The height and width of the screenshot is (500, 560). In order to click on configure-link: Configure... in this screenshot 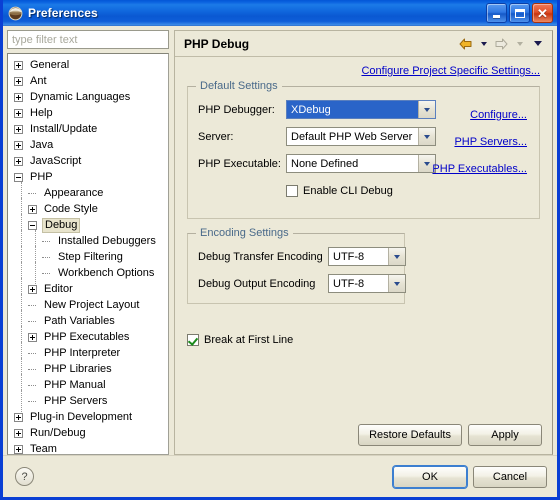, I will do `click(498, 115)`.